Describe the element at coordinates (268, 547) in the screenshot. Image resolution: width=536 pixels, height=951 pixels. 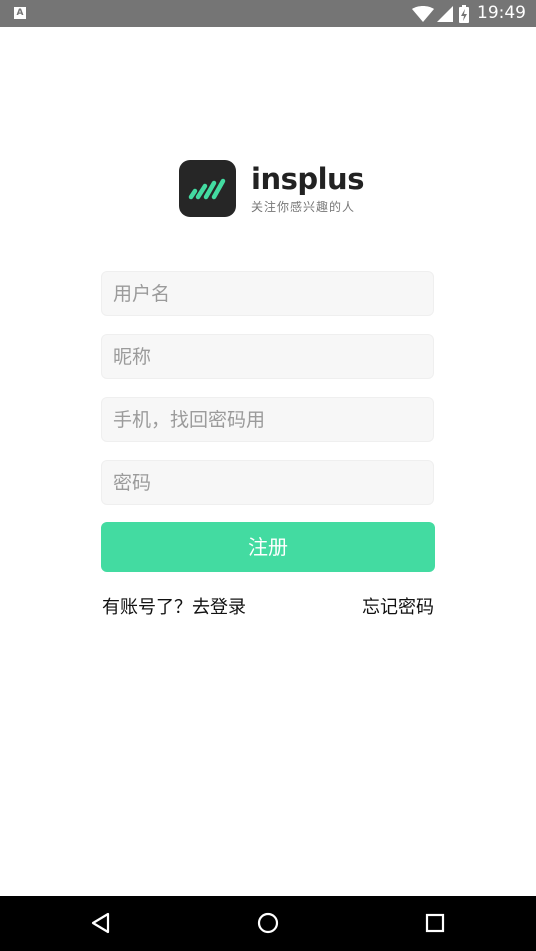
I see `register-button: 注册` at that location.